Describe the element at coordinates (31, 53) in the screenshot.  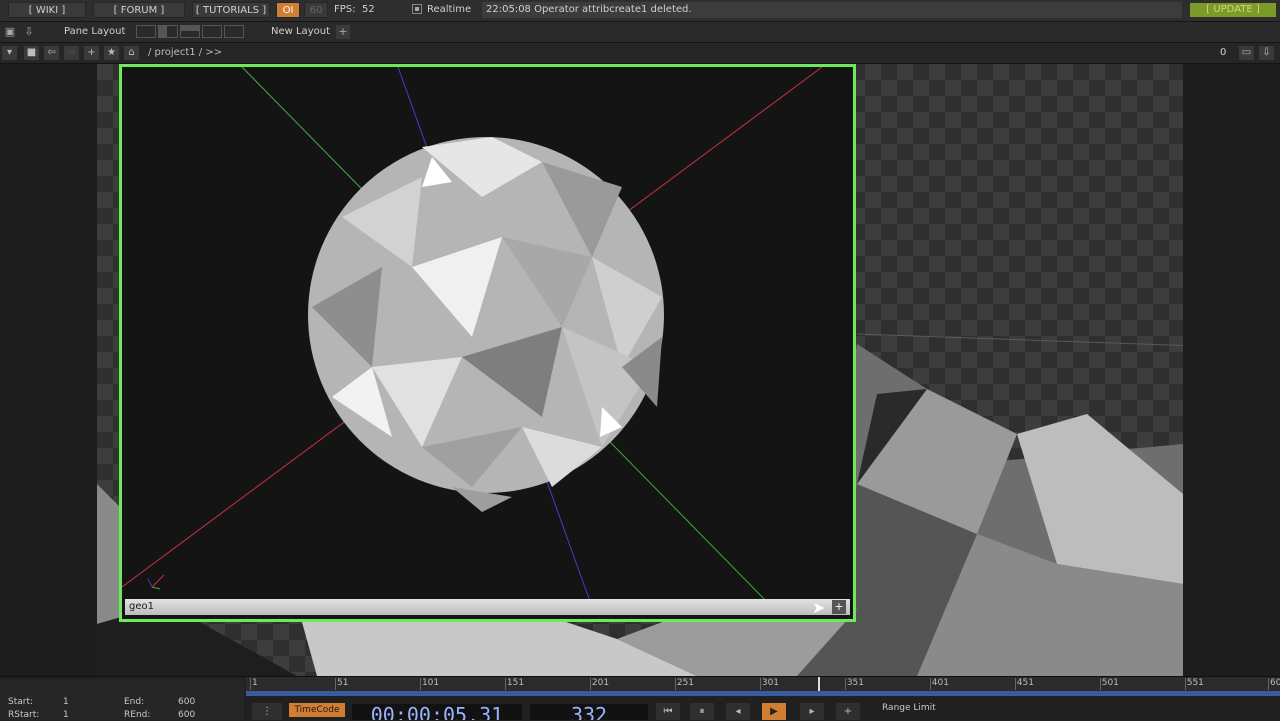
I see `stop-icon: ■` at that location.